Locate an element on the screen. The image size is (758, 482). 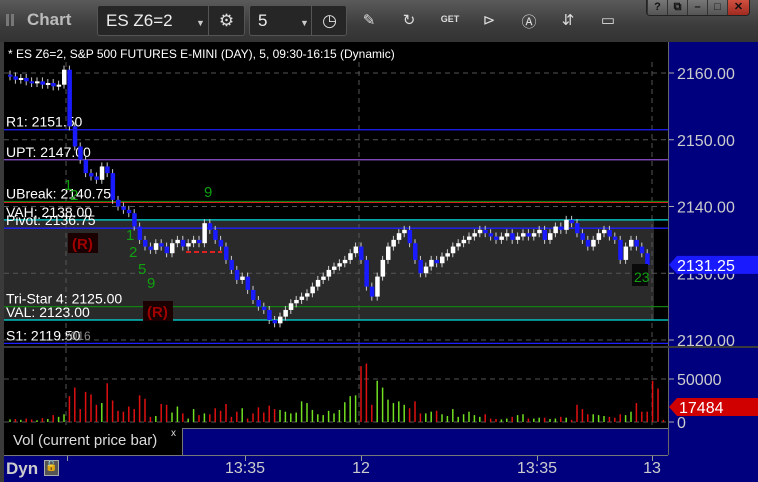
close-indicator-button: x is located at coordinates (173, 433).